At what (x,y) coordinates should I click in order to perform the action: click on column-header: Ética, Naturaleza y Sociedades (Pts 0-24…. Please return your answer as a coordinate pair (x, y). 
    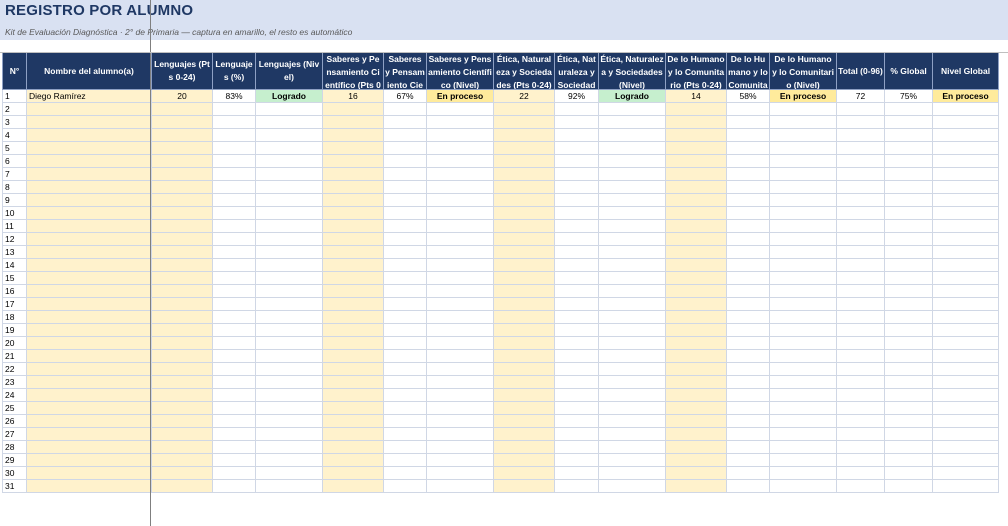
    Looking at the image, I should click on (524, 71).